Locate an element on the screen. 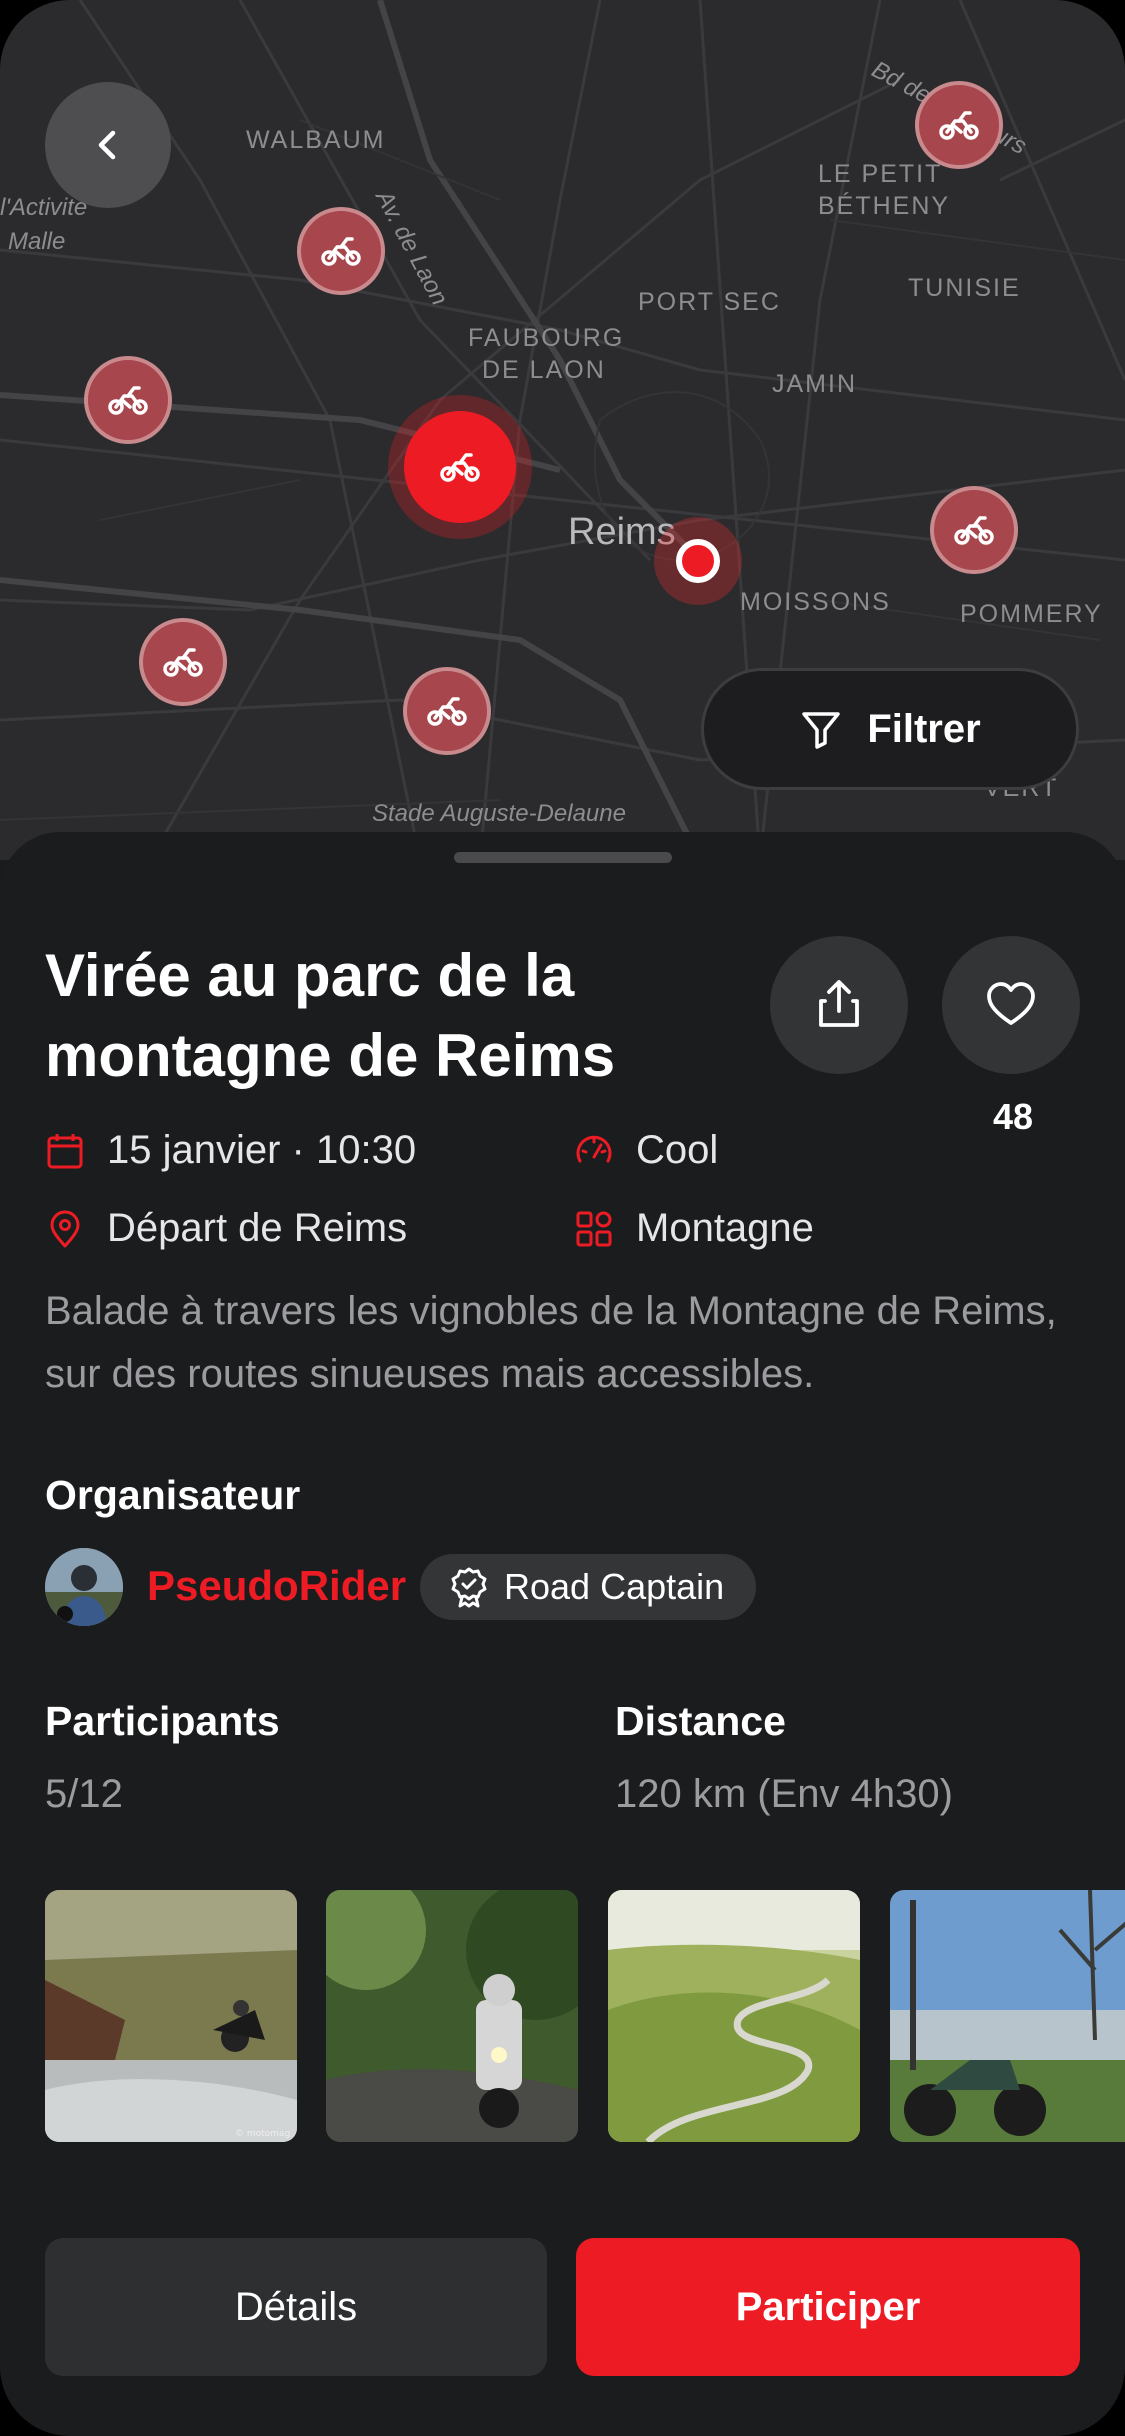 Image resolution: width=1125 pixels, height=2436 pixels. like-count: 48 is located at coordinates (1013, 1116).